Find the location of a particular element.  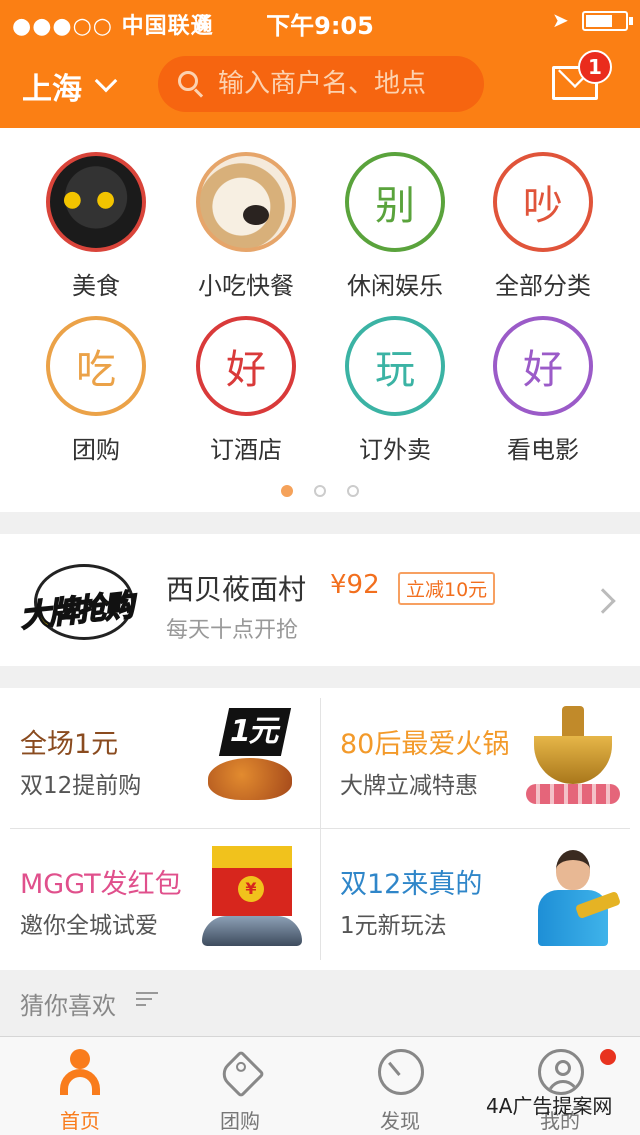

list-icon is located at coordinates (147, 999).